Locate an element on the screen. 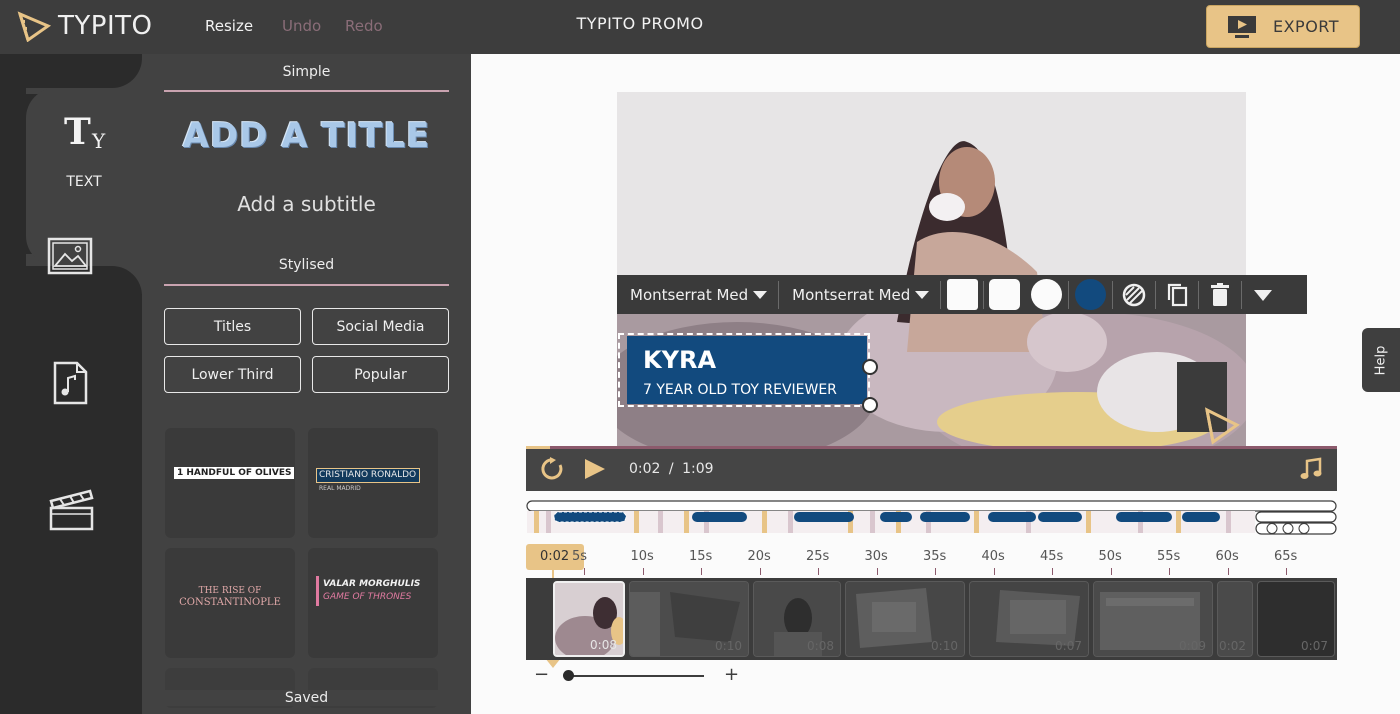  overview-timeline is located at coordinates (931, 518).